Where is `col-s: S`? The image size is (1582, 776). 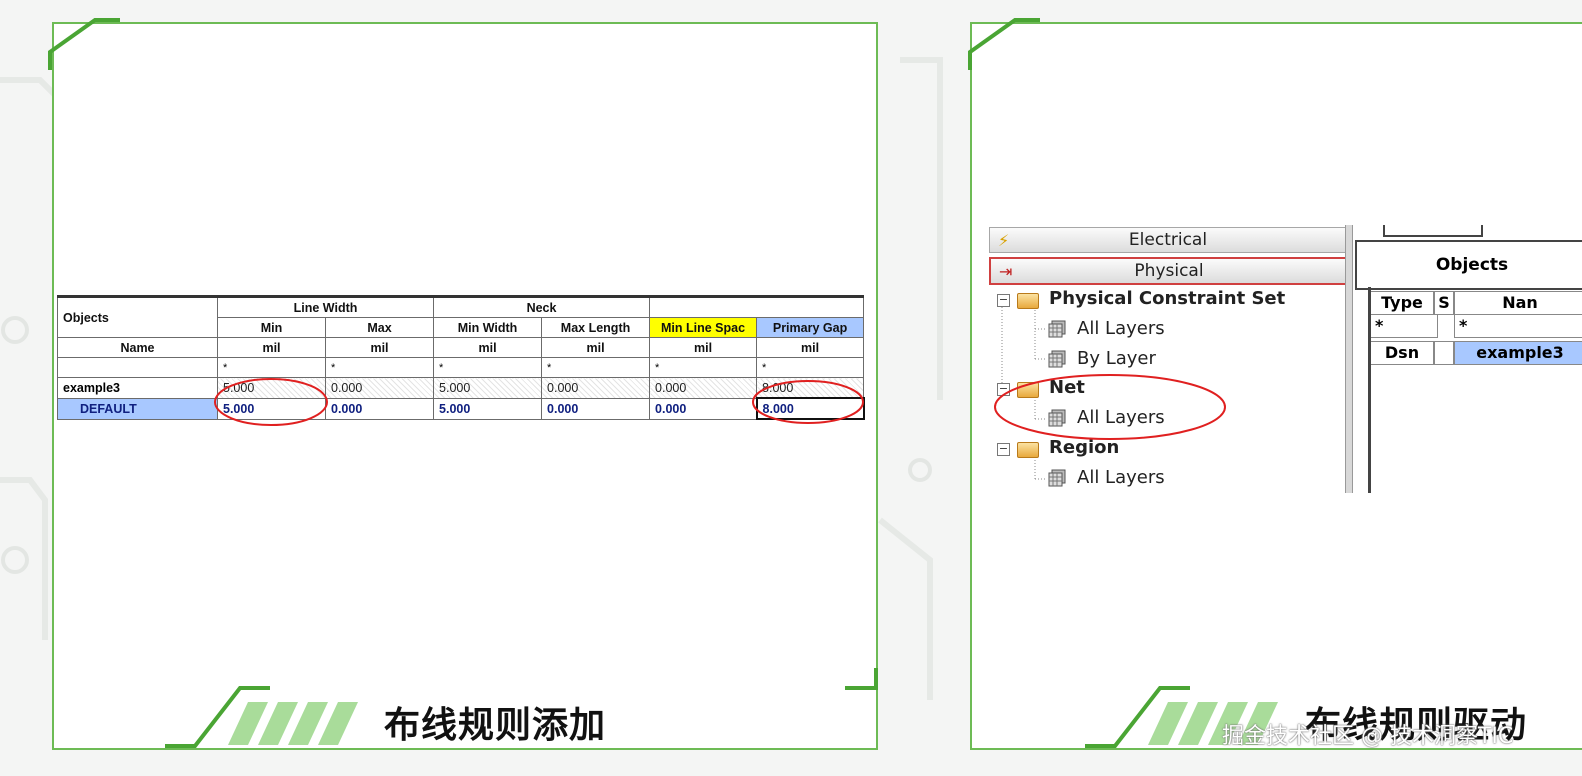
col-s: S is located at coordinates (1444, 303).